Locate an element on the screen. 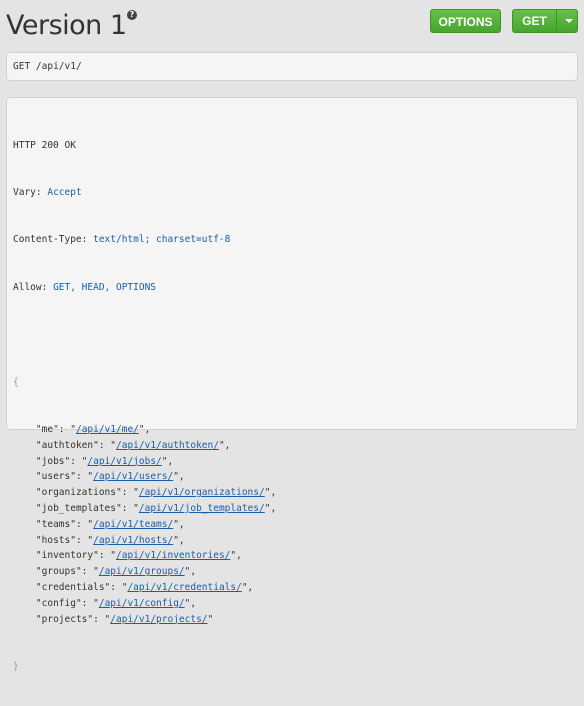 This screenshot has width=584, height=706. header-line: Content-Type: text/html; charset=utf-8 is located at coordinates (144, 240).